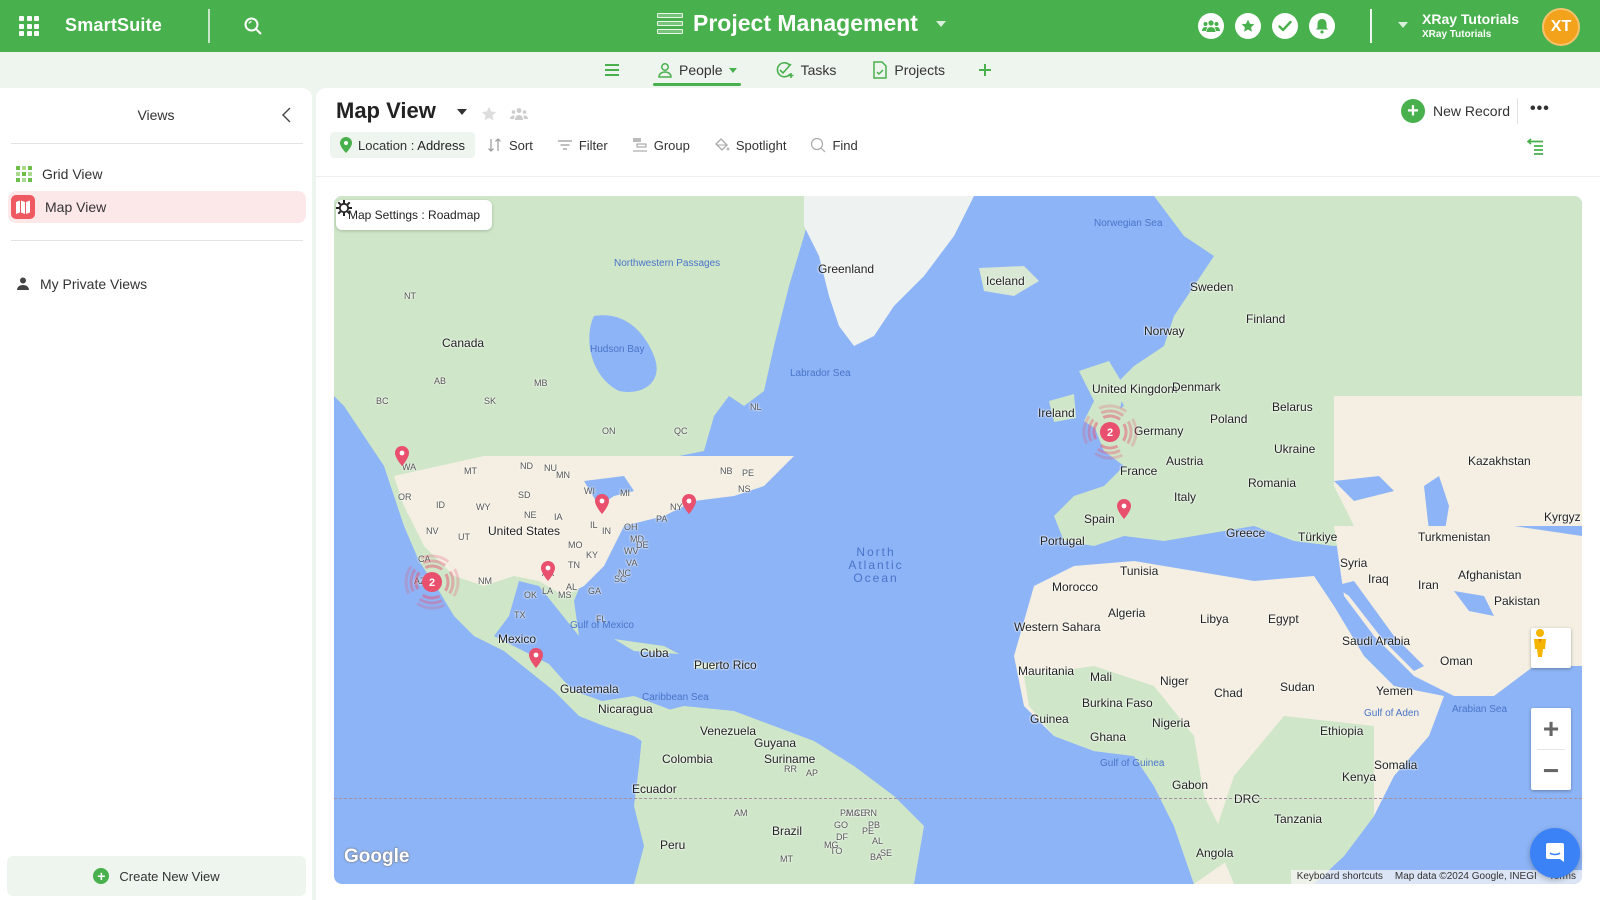 Image resolution: width=1600 pixels, height=900 pixels. Describe the element at coordinates (462, 112) in the screenshot. I see `view-menu-chevron-icon` at that location.